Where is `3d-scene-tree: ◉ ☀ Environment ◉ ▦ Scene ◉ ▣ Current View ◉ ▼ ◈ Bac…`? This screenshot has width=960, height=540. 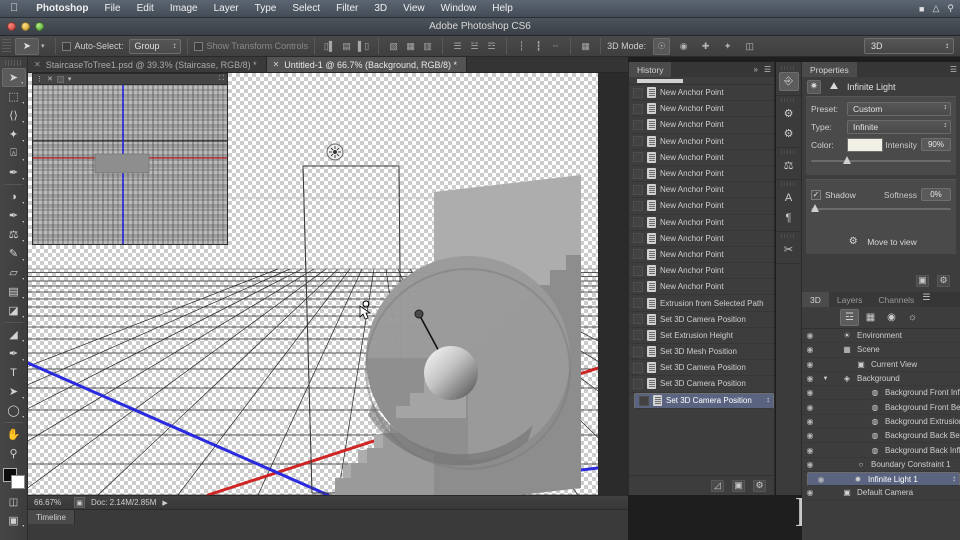
3d-scene-tree: ◉ ☀ Environment ◉ ▦ Scene ◉ ▣ Current View ◉ ▼ ◈ Bac… is located at coordinates (881, 434).